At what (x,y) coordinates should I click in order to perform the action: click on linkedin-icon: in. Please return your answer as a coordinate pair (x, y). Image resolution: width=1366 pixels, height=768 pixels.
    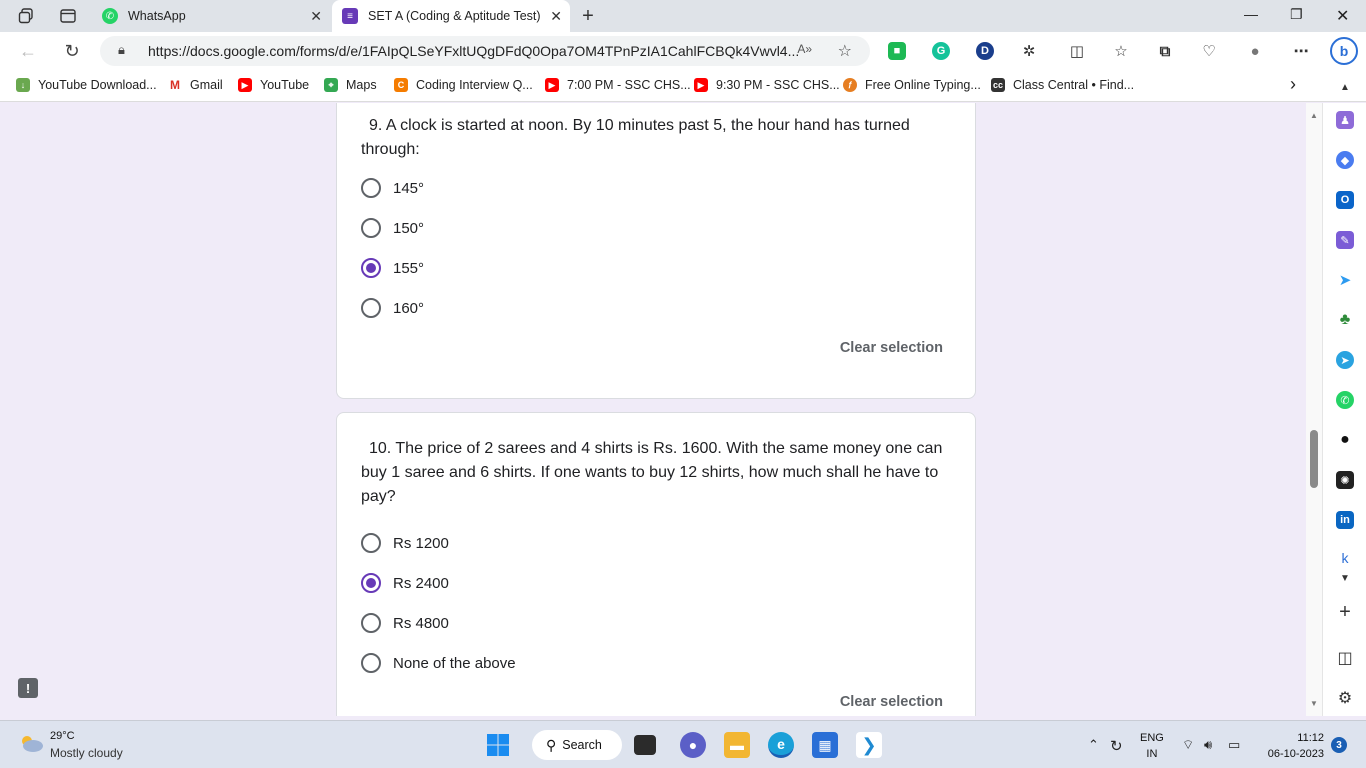
    Looking at the image, I should click on (1345, 520).